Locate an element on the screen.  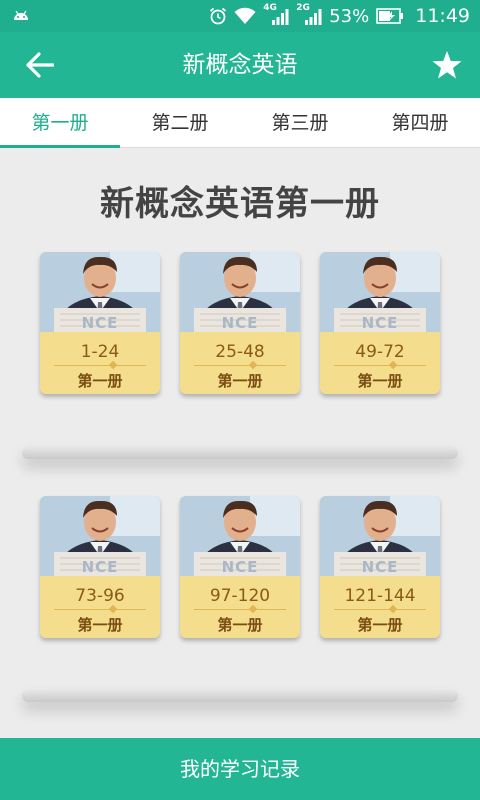
lesson-range: 1-24 is located at coordinates (100, 352).